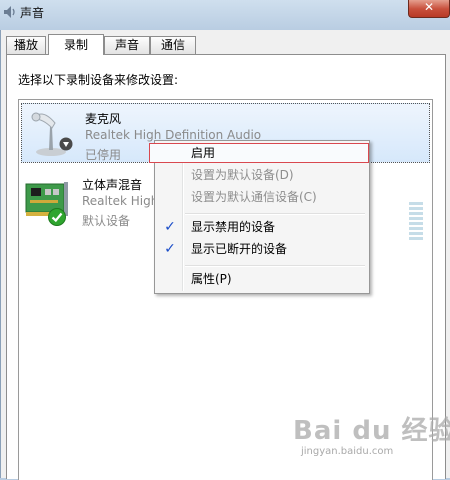 The image size is (450, 480). What do you see at coordinates (103, 155) in the screenshot?
I see `device-status: 已停用` at bounding box center [103, 155].